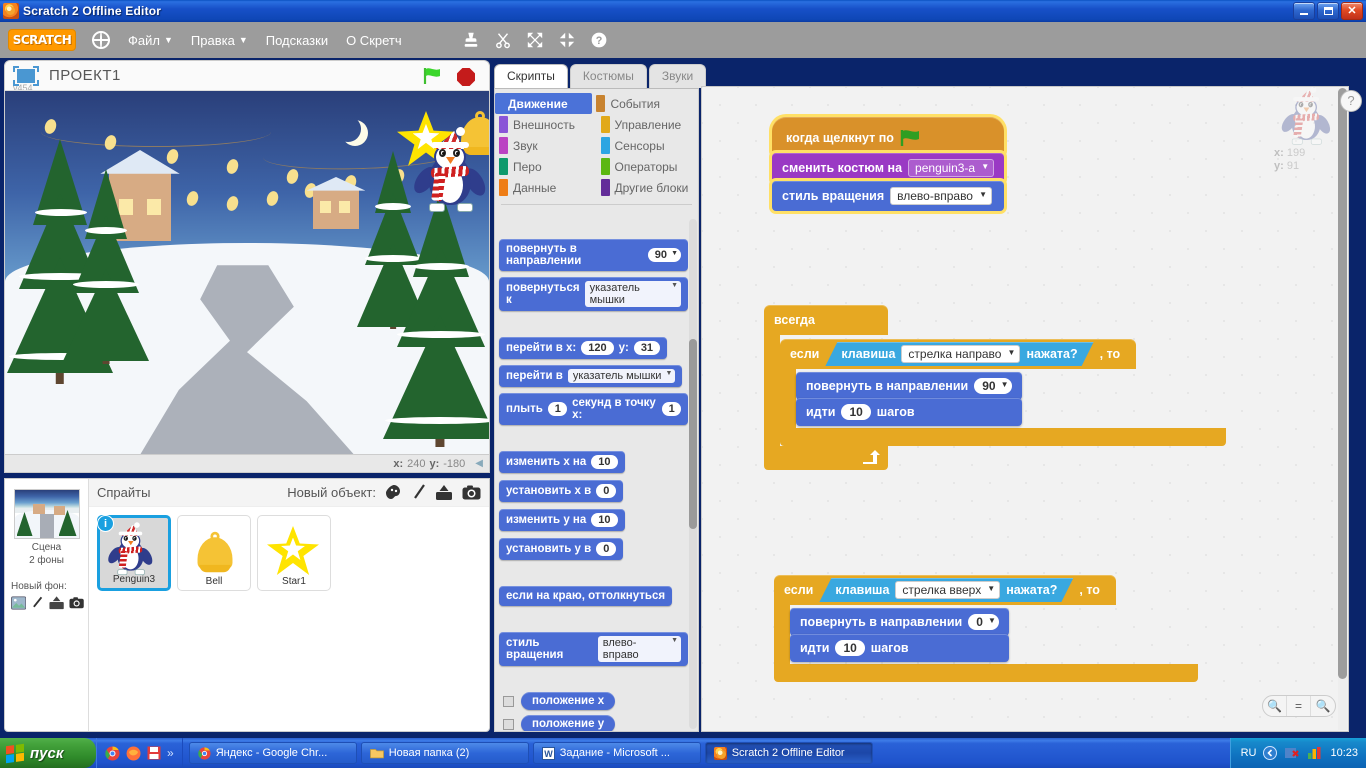  I want to click on stop-button, so click(466, 77).